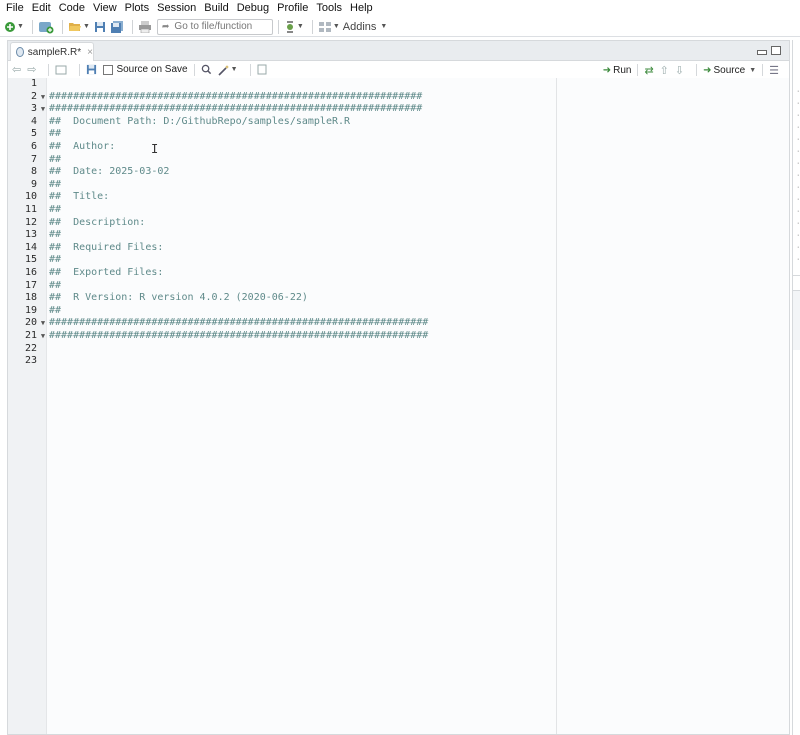 The image size is (800, 735). What do you see at coordinates (398, 260) in the screenshot?
I see `code-line: 15 ##` at bounding box center [398, 260].